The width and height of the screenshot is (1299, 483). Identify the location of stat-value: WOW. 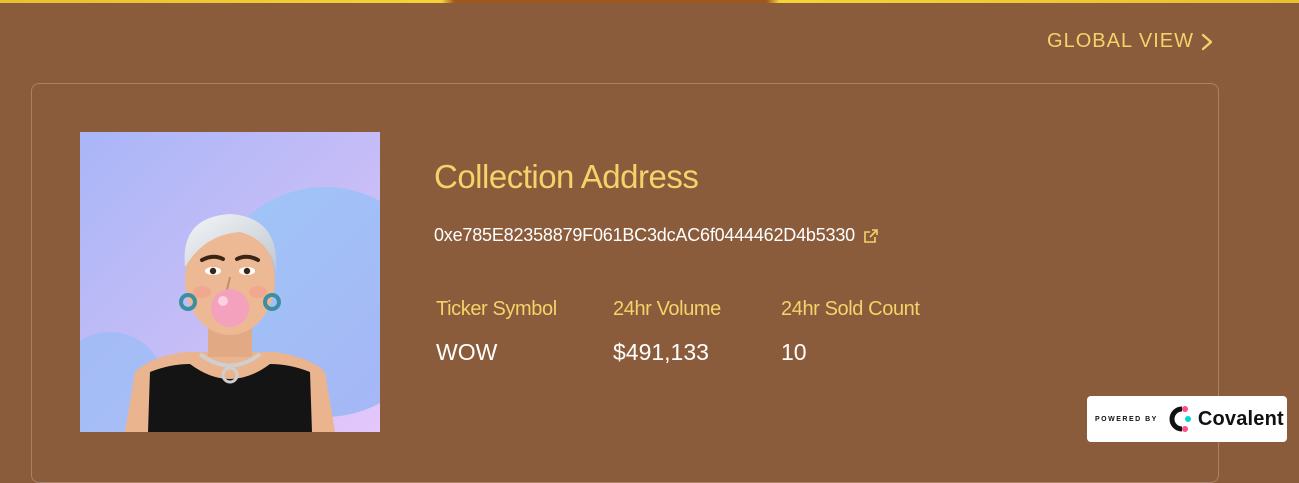
(467, 352).